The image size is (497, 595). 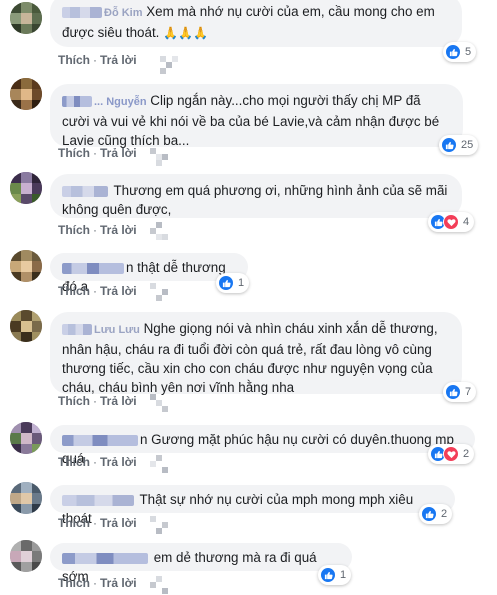 I want to click on reaction-count-badge: 7, so click(x=460, y=392).